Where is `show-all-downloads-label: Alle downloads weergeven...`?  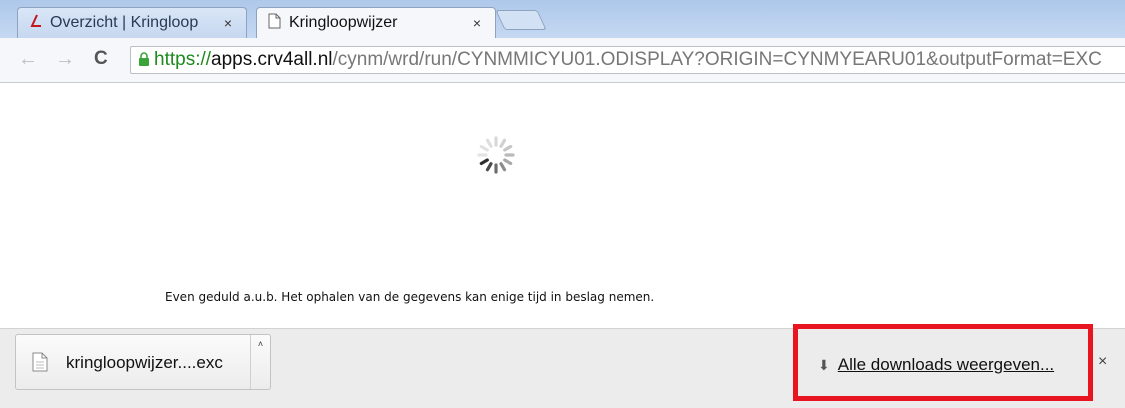
show-all-downloads-label: Alle downloads weergeven... is located at coordinates (946, 365).